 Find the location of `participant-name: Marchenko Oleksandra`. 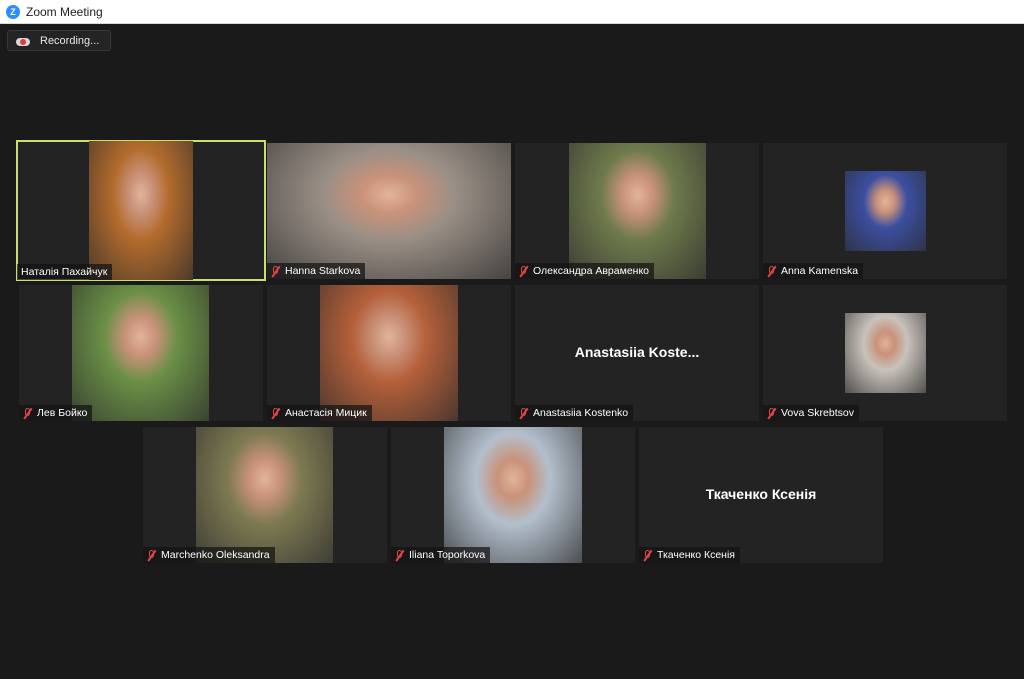

participant-name: Marchenko Oleksandra is located at coordinates (215, 555).